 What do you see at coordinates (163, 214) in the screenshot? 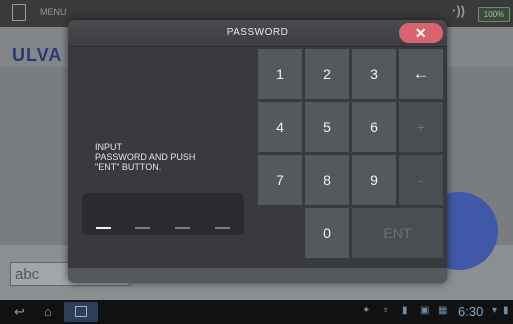
I see `password-field` at bounding box center [163, 214].